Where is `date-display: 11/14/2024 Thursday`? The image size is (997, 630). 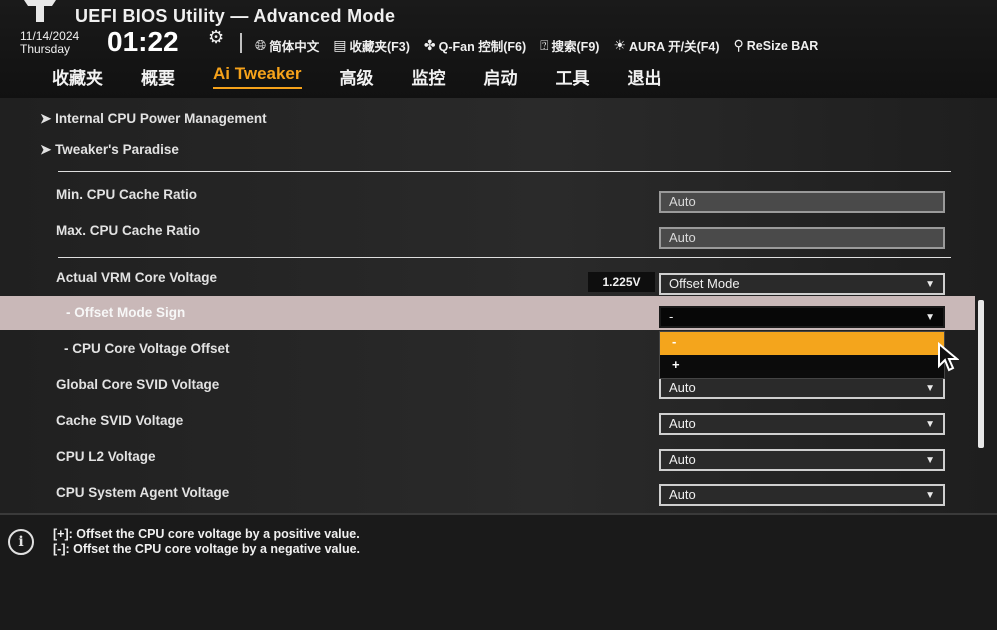 date-display: 11/14/2024 Thursday is located at coordinates (49, 43).